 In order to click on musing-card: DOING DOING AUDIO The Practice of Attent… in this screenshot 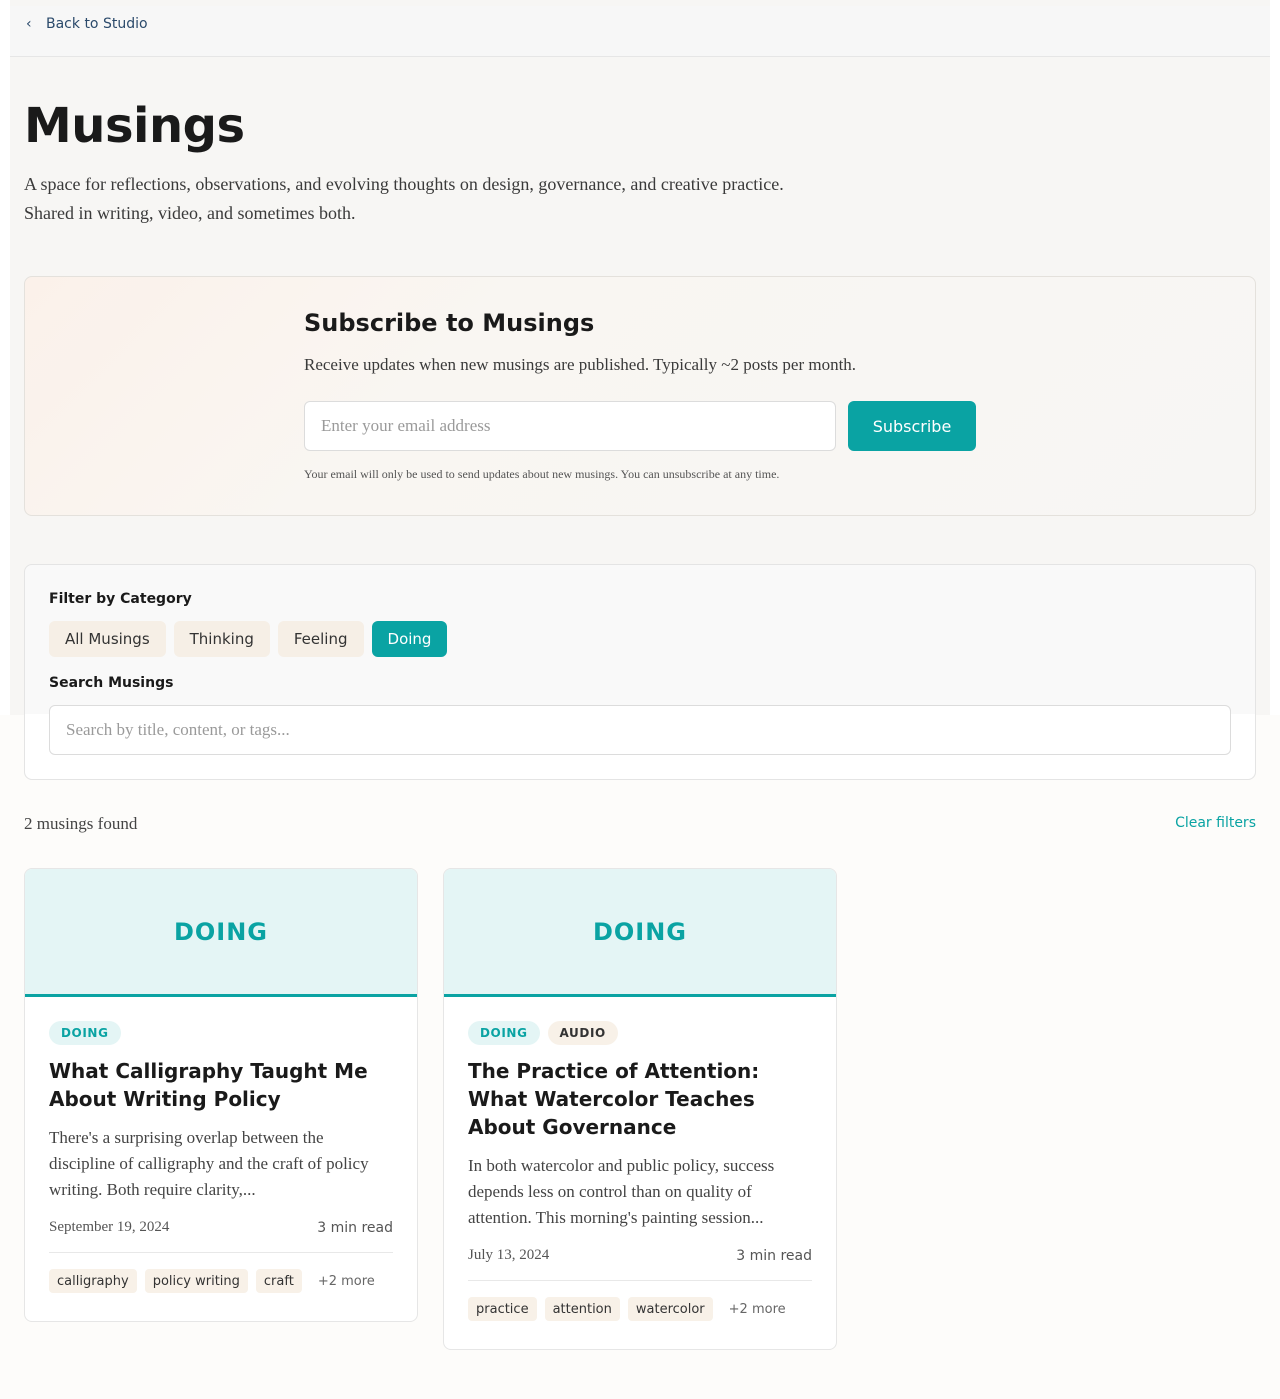, I will do `click(640, 1109)`.